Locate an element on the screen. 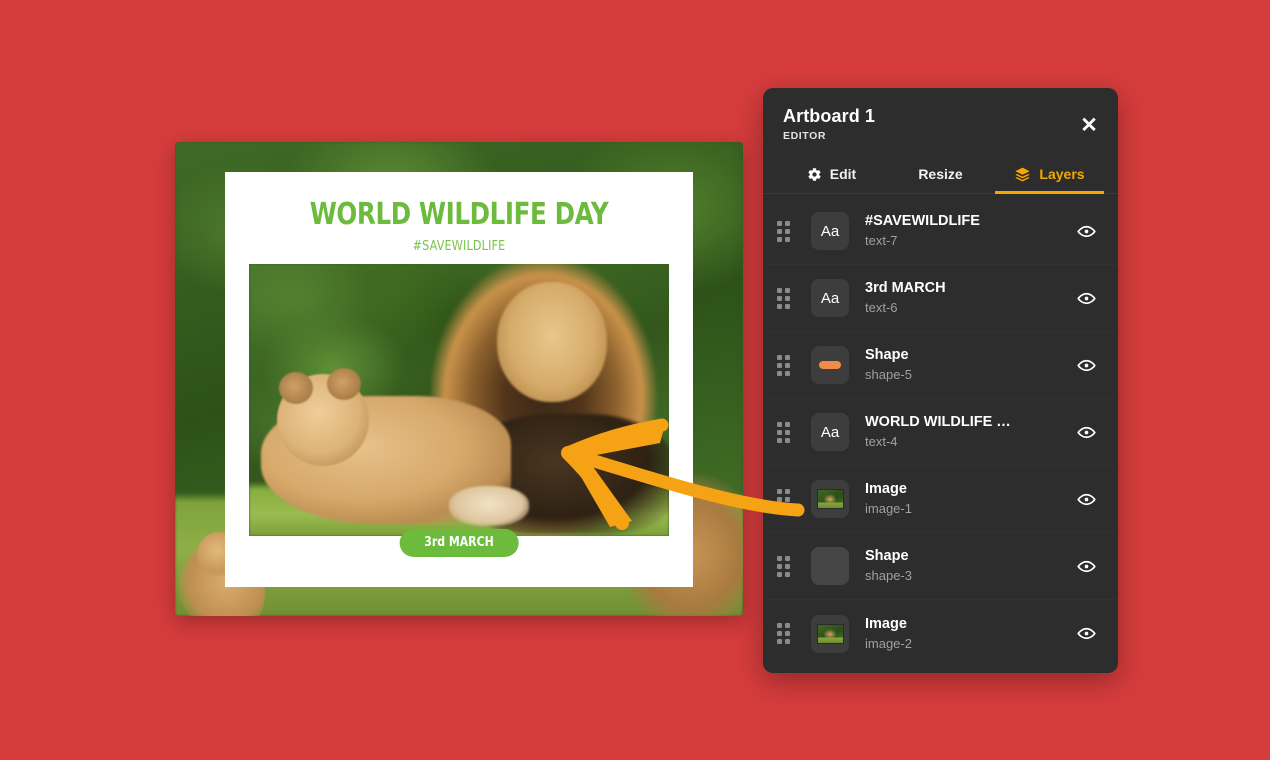 The height and width of the screenshot is (760, 1270). gear-icon is located at coordinates (814, 174).